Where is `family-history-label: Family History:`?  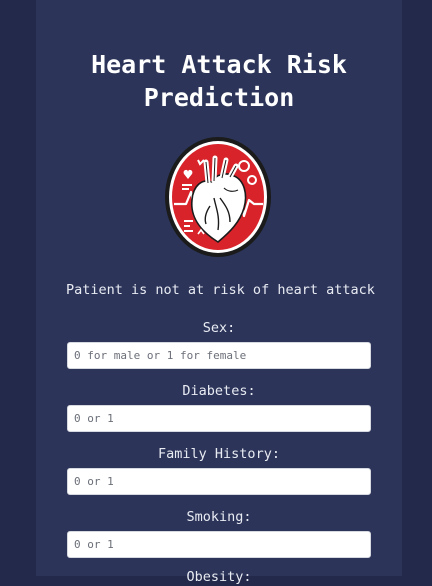
family-history-label: Family History: is located at coordinates (219, 454).